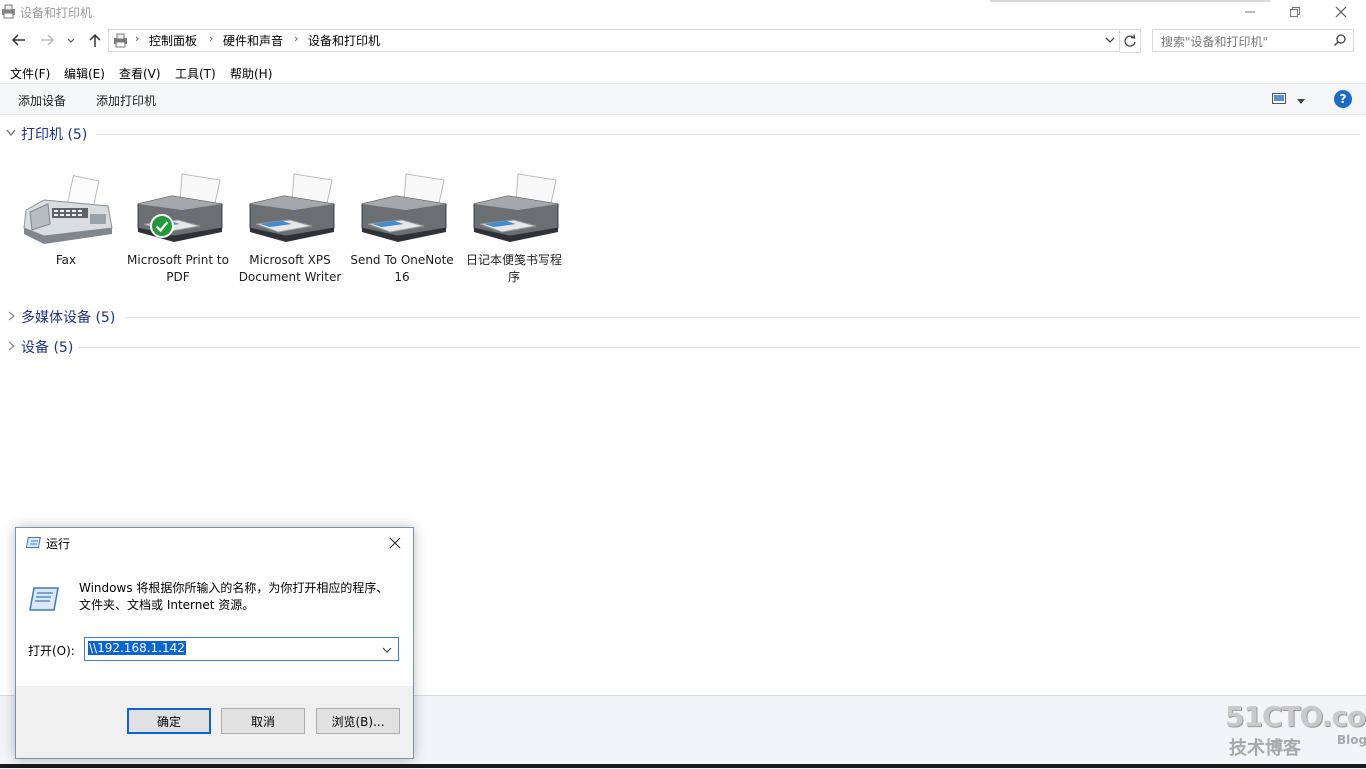 This screenshot has width=1366, height=769. What do you see at coordinates (344, 40) in the screenshot?
I see `breadcrumb-devices-printers: 设备和打印机` at bounding box center [344, 40].